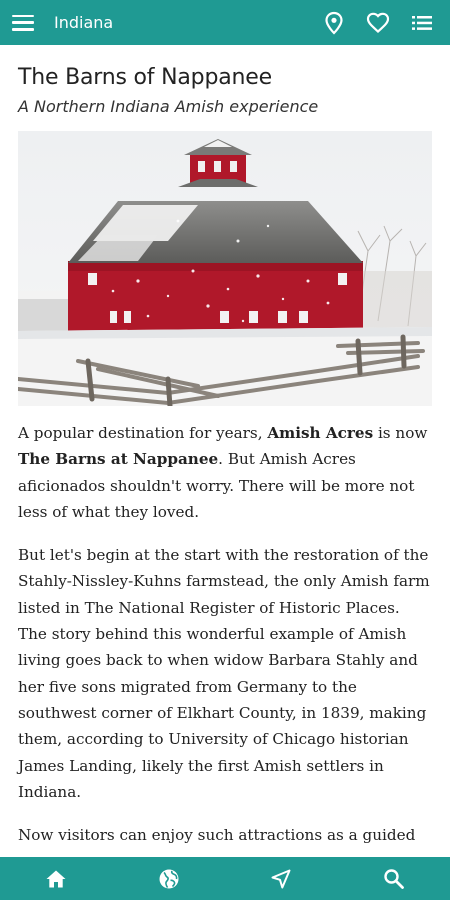 The height and width of the screenshot is (900, 450). I want to click on bottom-nav, so click(225, 878).